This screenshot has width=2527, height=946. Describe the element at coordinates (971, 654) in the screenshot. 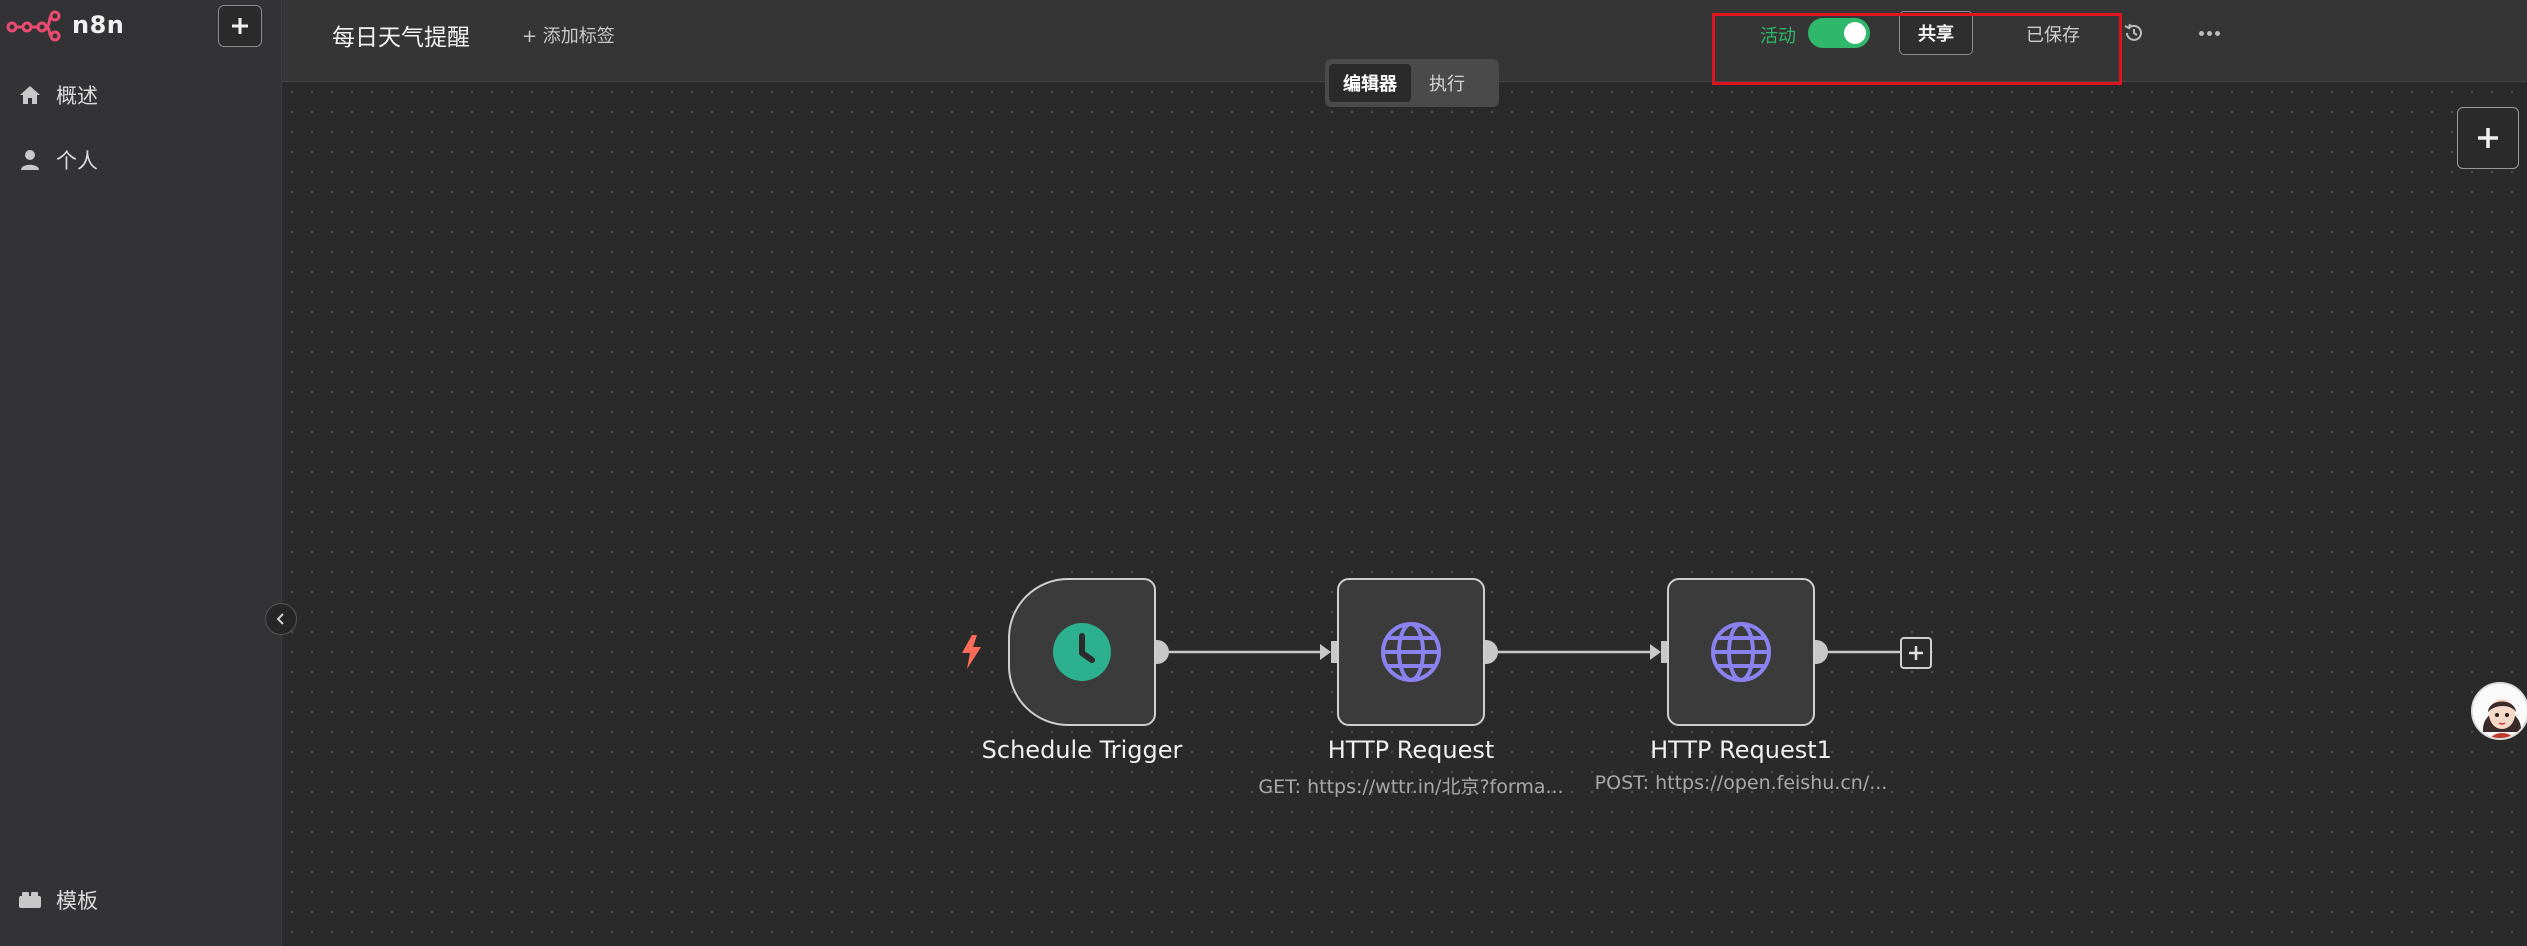

I see `trigger-bolt-icon` at that location.